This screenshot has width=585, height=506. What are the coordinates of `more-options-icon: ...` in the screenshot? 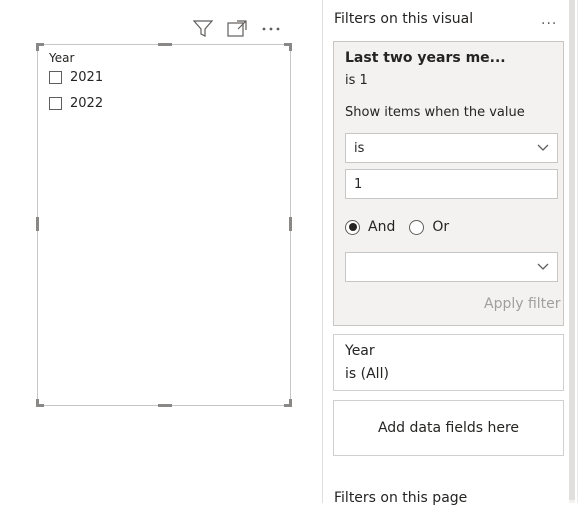 It's located at (549, 20).